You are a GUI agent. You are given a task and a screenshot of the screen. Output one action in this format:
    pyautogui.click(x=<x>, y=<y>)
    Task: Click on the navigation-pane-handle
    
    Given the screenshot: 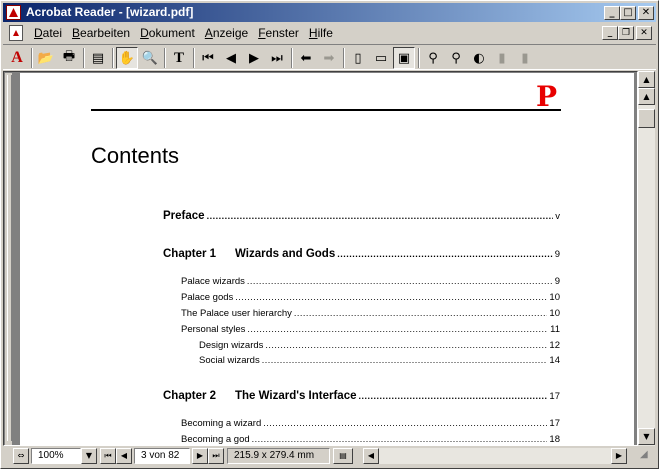 What is the action you would take?
    pyautogui.click(x=9, y=259)
    